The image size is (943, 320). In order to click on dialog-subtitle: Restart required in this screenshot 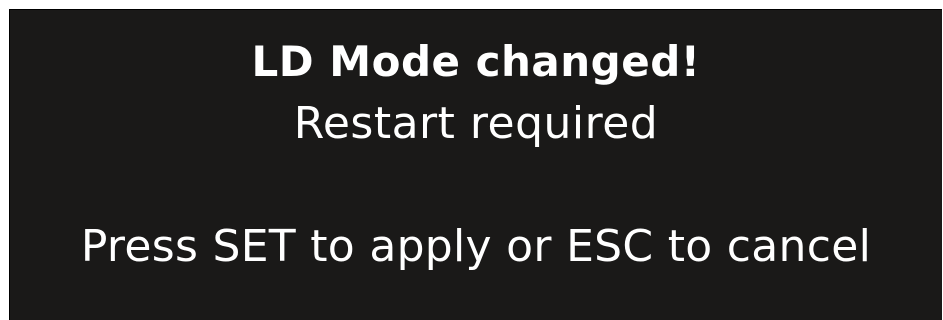, I will do `click(476, 123)`.